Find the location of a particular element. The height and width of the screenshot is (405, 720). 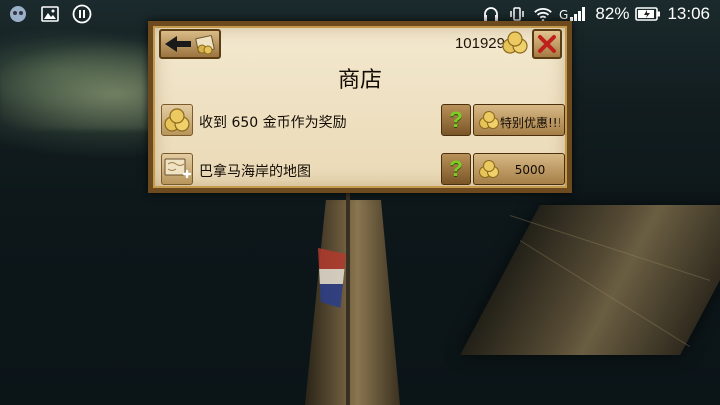

shop-item-gold-reward: 收到 650 金币作为奖励 ? 特别优惠!!! is located at coordinates (362, 121).